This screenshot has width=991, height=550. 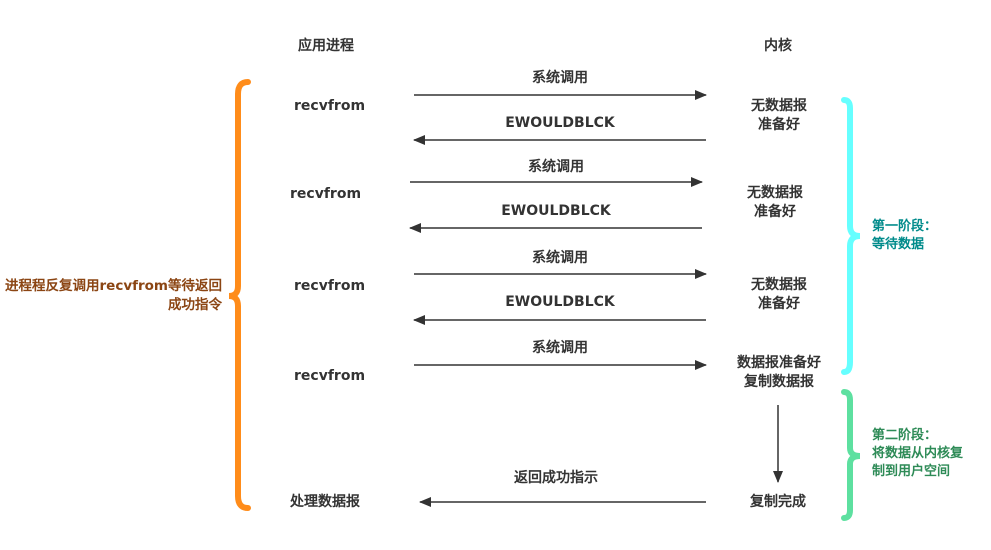 What do you see at coordinates (556, 211) in the screenshot?
I see `reply-label-2: EWOULDBLCK` at bounding box center [556, 211].